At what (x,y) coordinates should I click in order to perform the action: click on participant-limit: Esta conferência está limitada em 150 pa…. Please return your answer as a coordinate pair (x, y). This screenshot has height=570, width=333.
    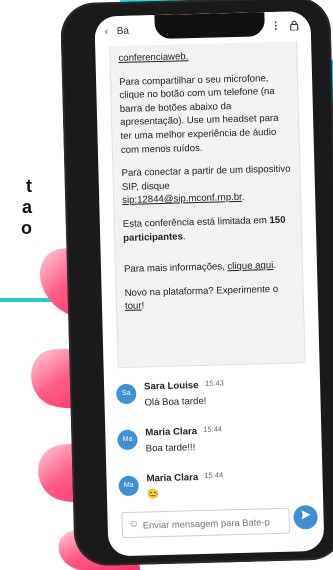
    Looking at the image, I should click on (204, 229).